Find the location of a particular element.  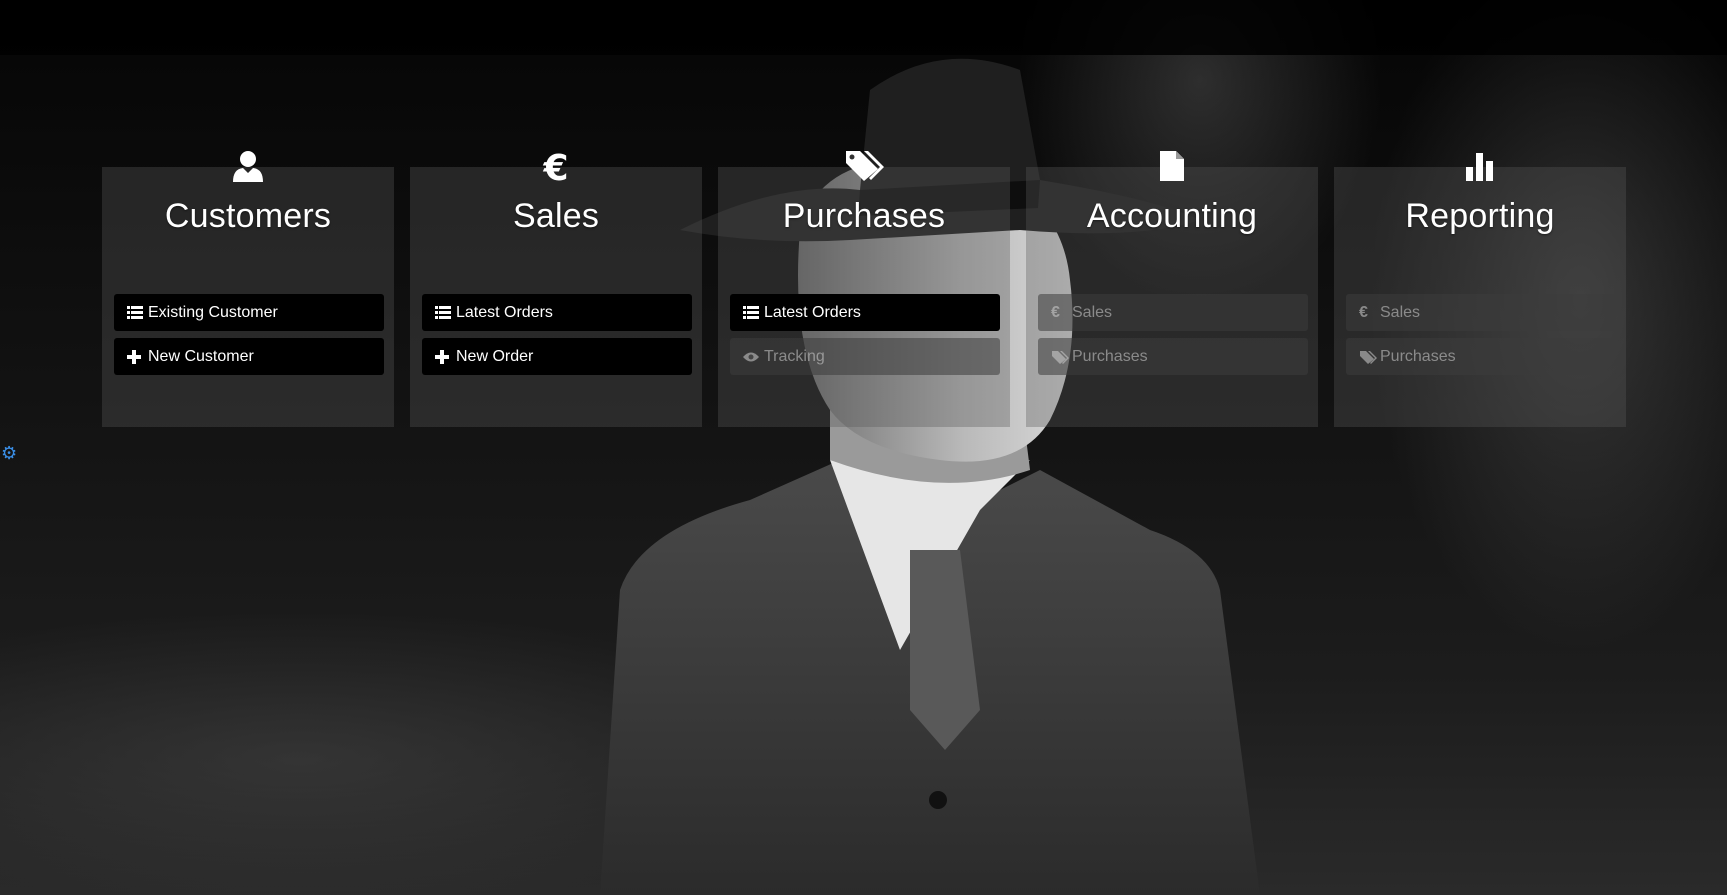

new-customer-button: New Customer is located at coordinates (249, 356).